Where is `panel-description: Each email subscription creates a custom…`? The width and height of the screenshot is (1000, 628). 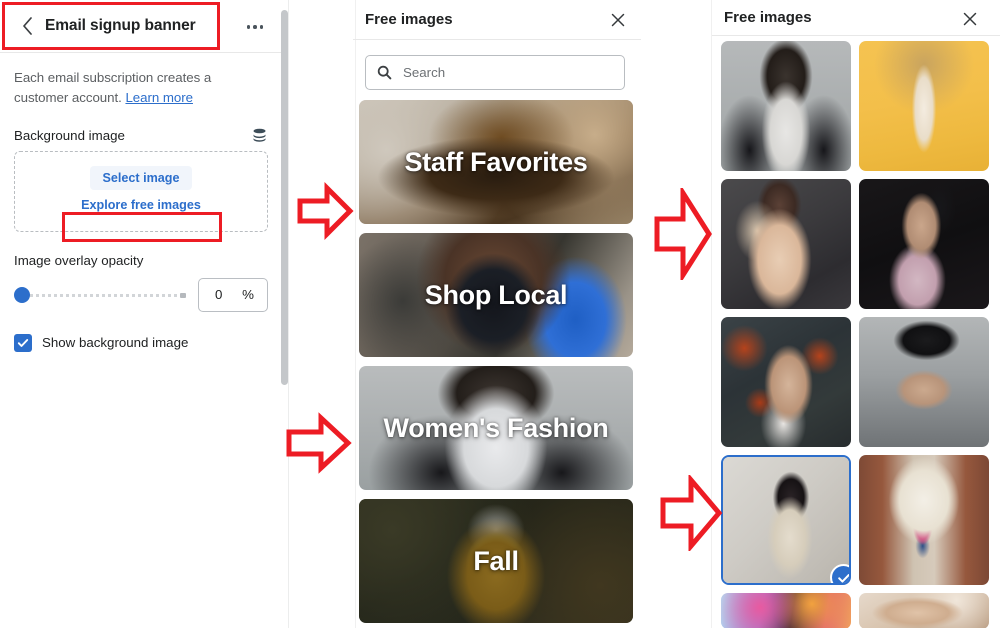
panel-description: Each email subscription creates a custom… is located at coordinates (141, 88).